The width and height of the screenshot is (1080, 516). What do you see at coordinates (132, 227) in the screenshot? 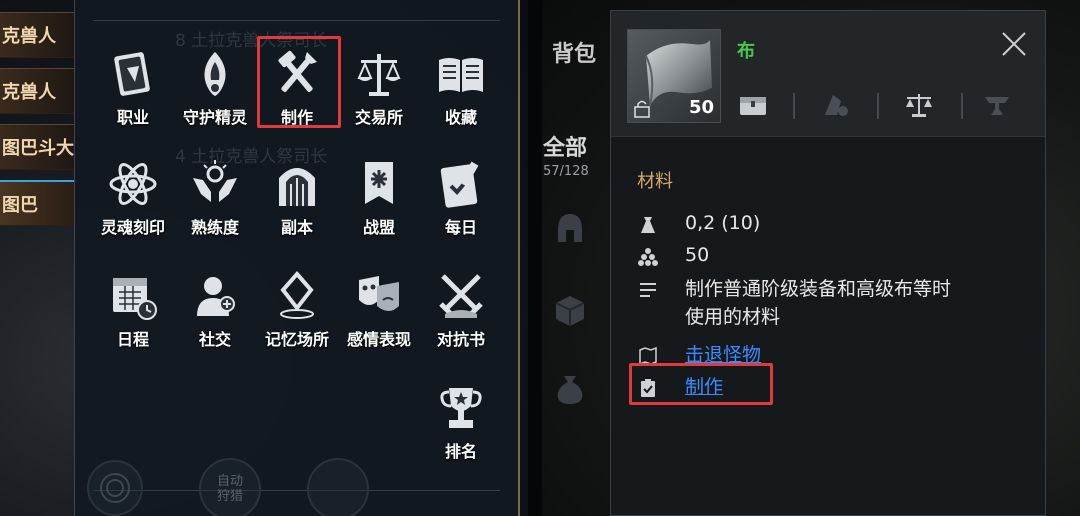
I see `menu-item-label: 灵魂刻印` at bounding box center [132, 227].